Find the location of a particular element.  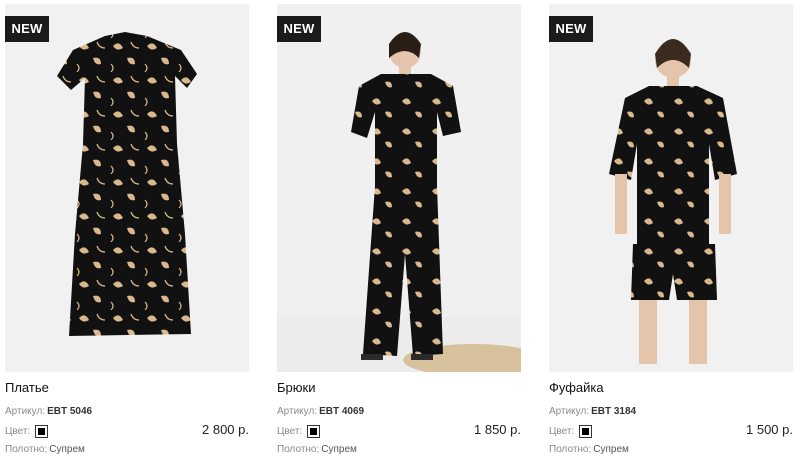

product-name: Брюки is located at coordinates (296, 387).